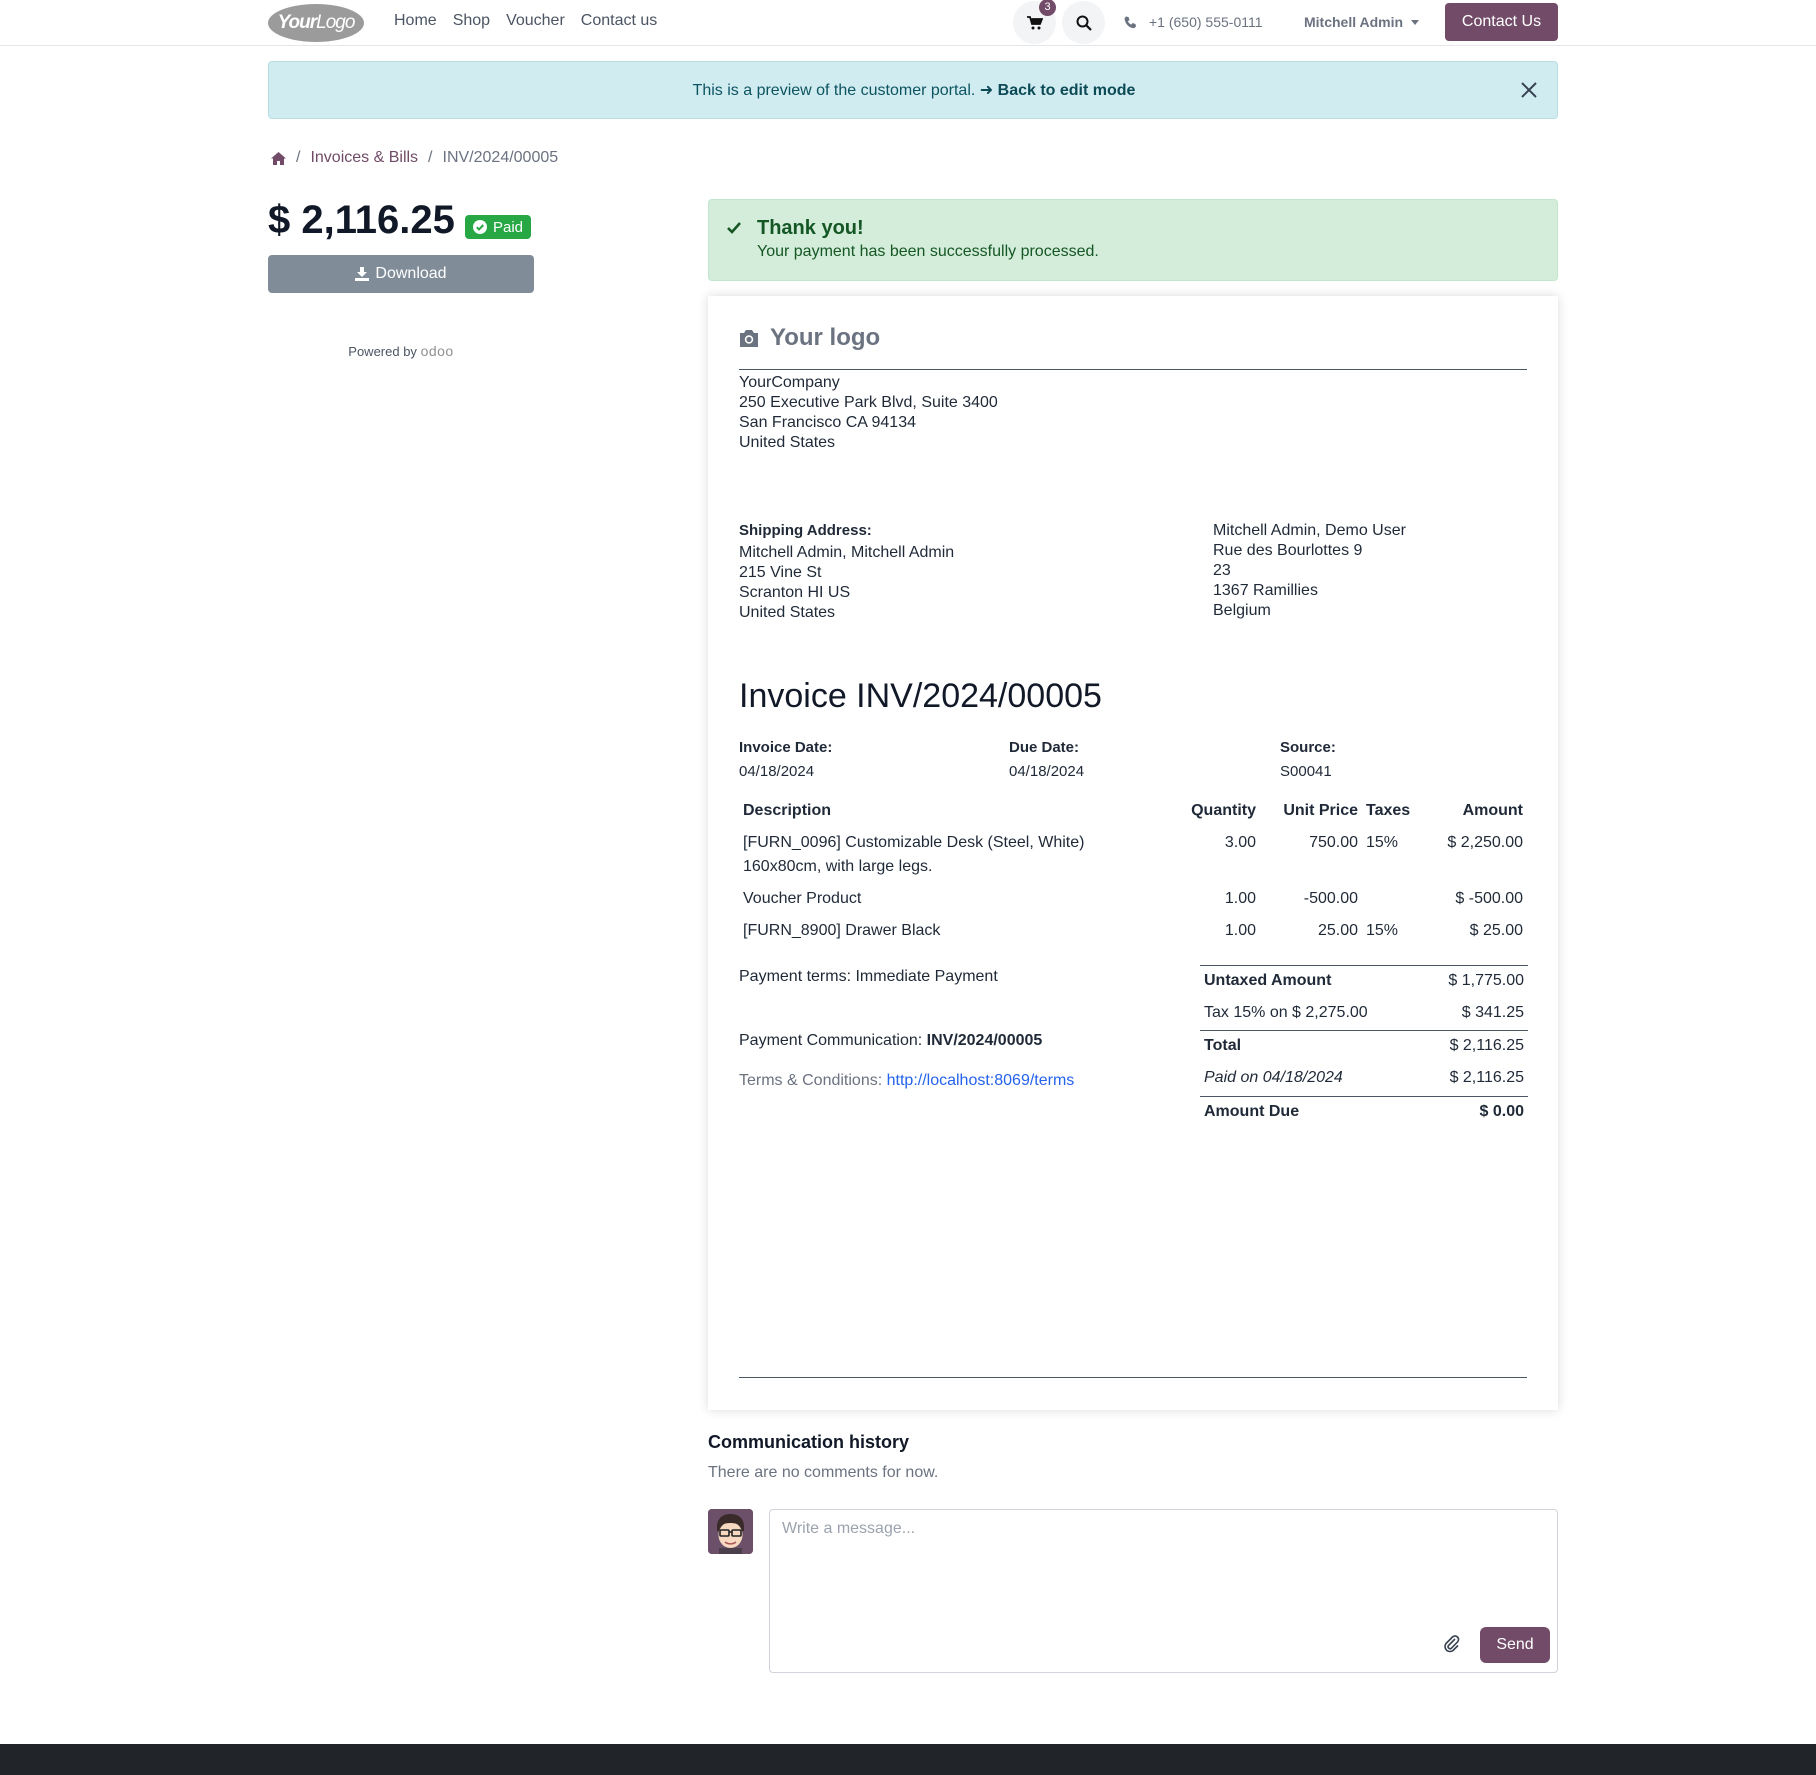 Image resolution: width=1816 pixels, height=1775 pixels. I want to click on paperclip-icon, so click(1452, 1644).